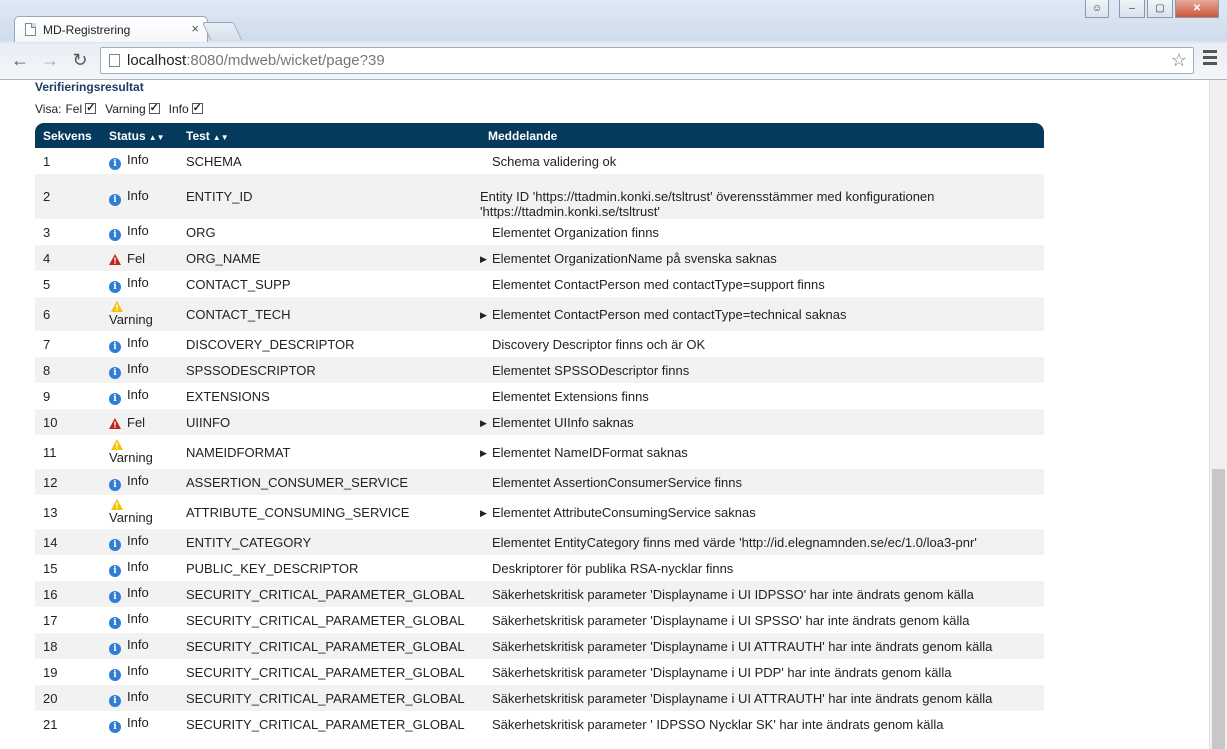  Describe the element at coordinates (762, 452) in the screenshot. I see `message-cell: ▶ Elementet NameIDFormat saknas` at that location.